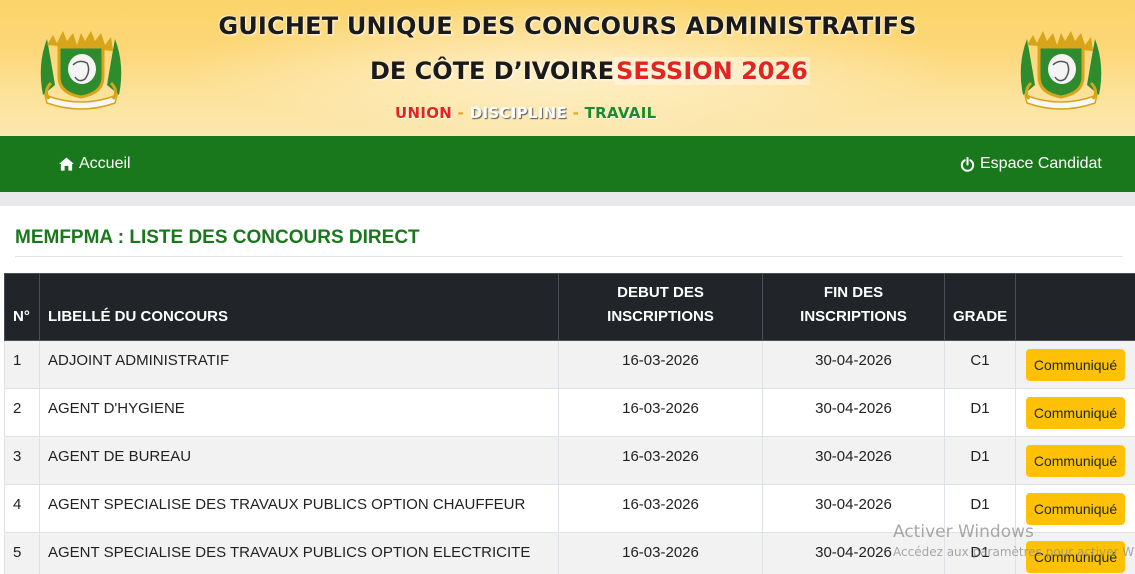  What do you see at coordinates (22, 364) in the screenshot?
I see `cell-num: 1` at bounding box center [22, 364].